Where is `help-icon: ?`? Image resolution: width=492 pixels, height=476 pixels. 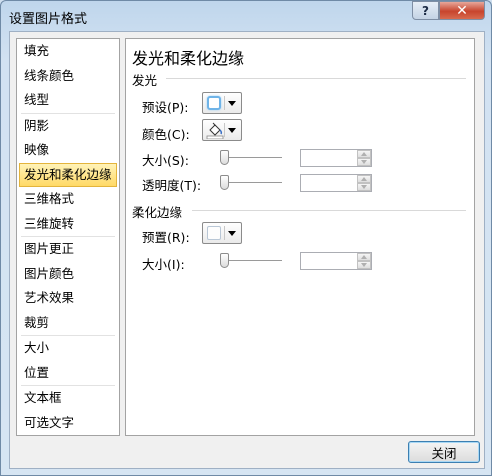 help-icon: ? is located at coordinates (425, 10).